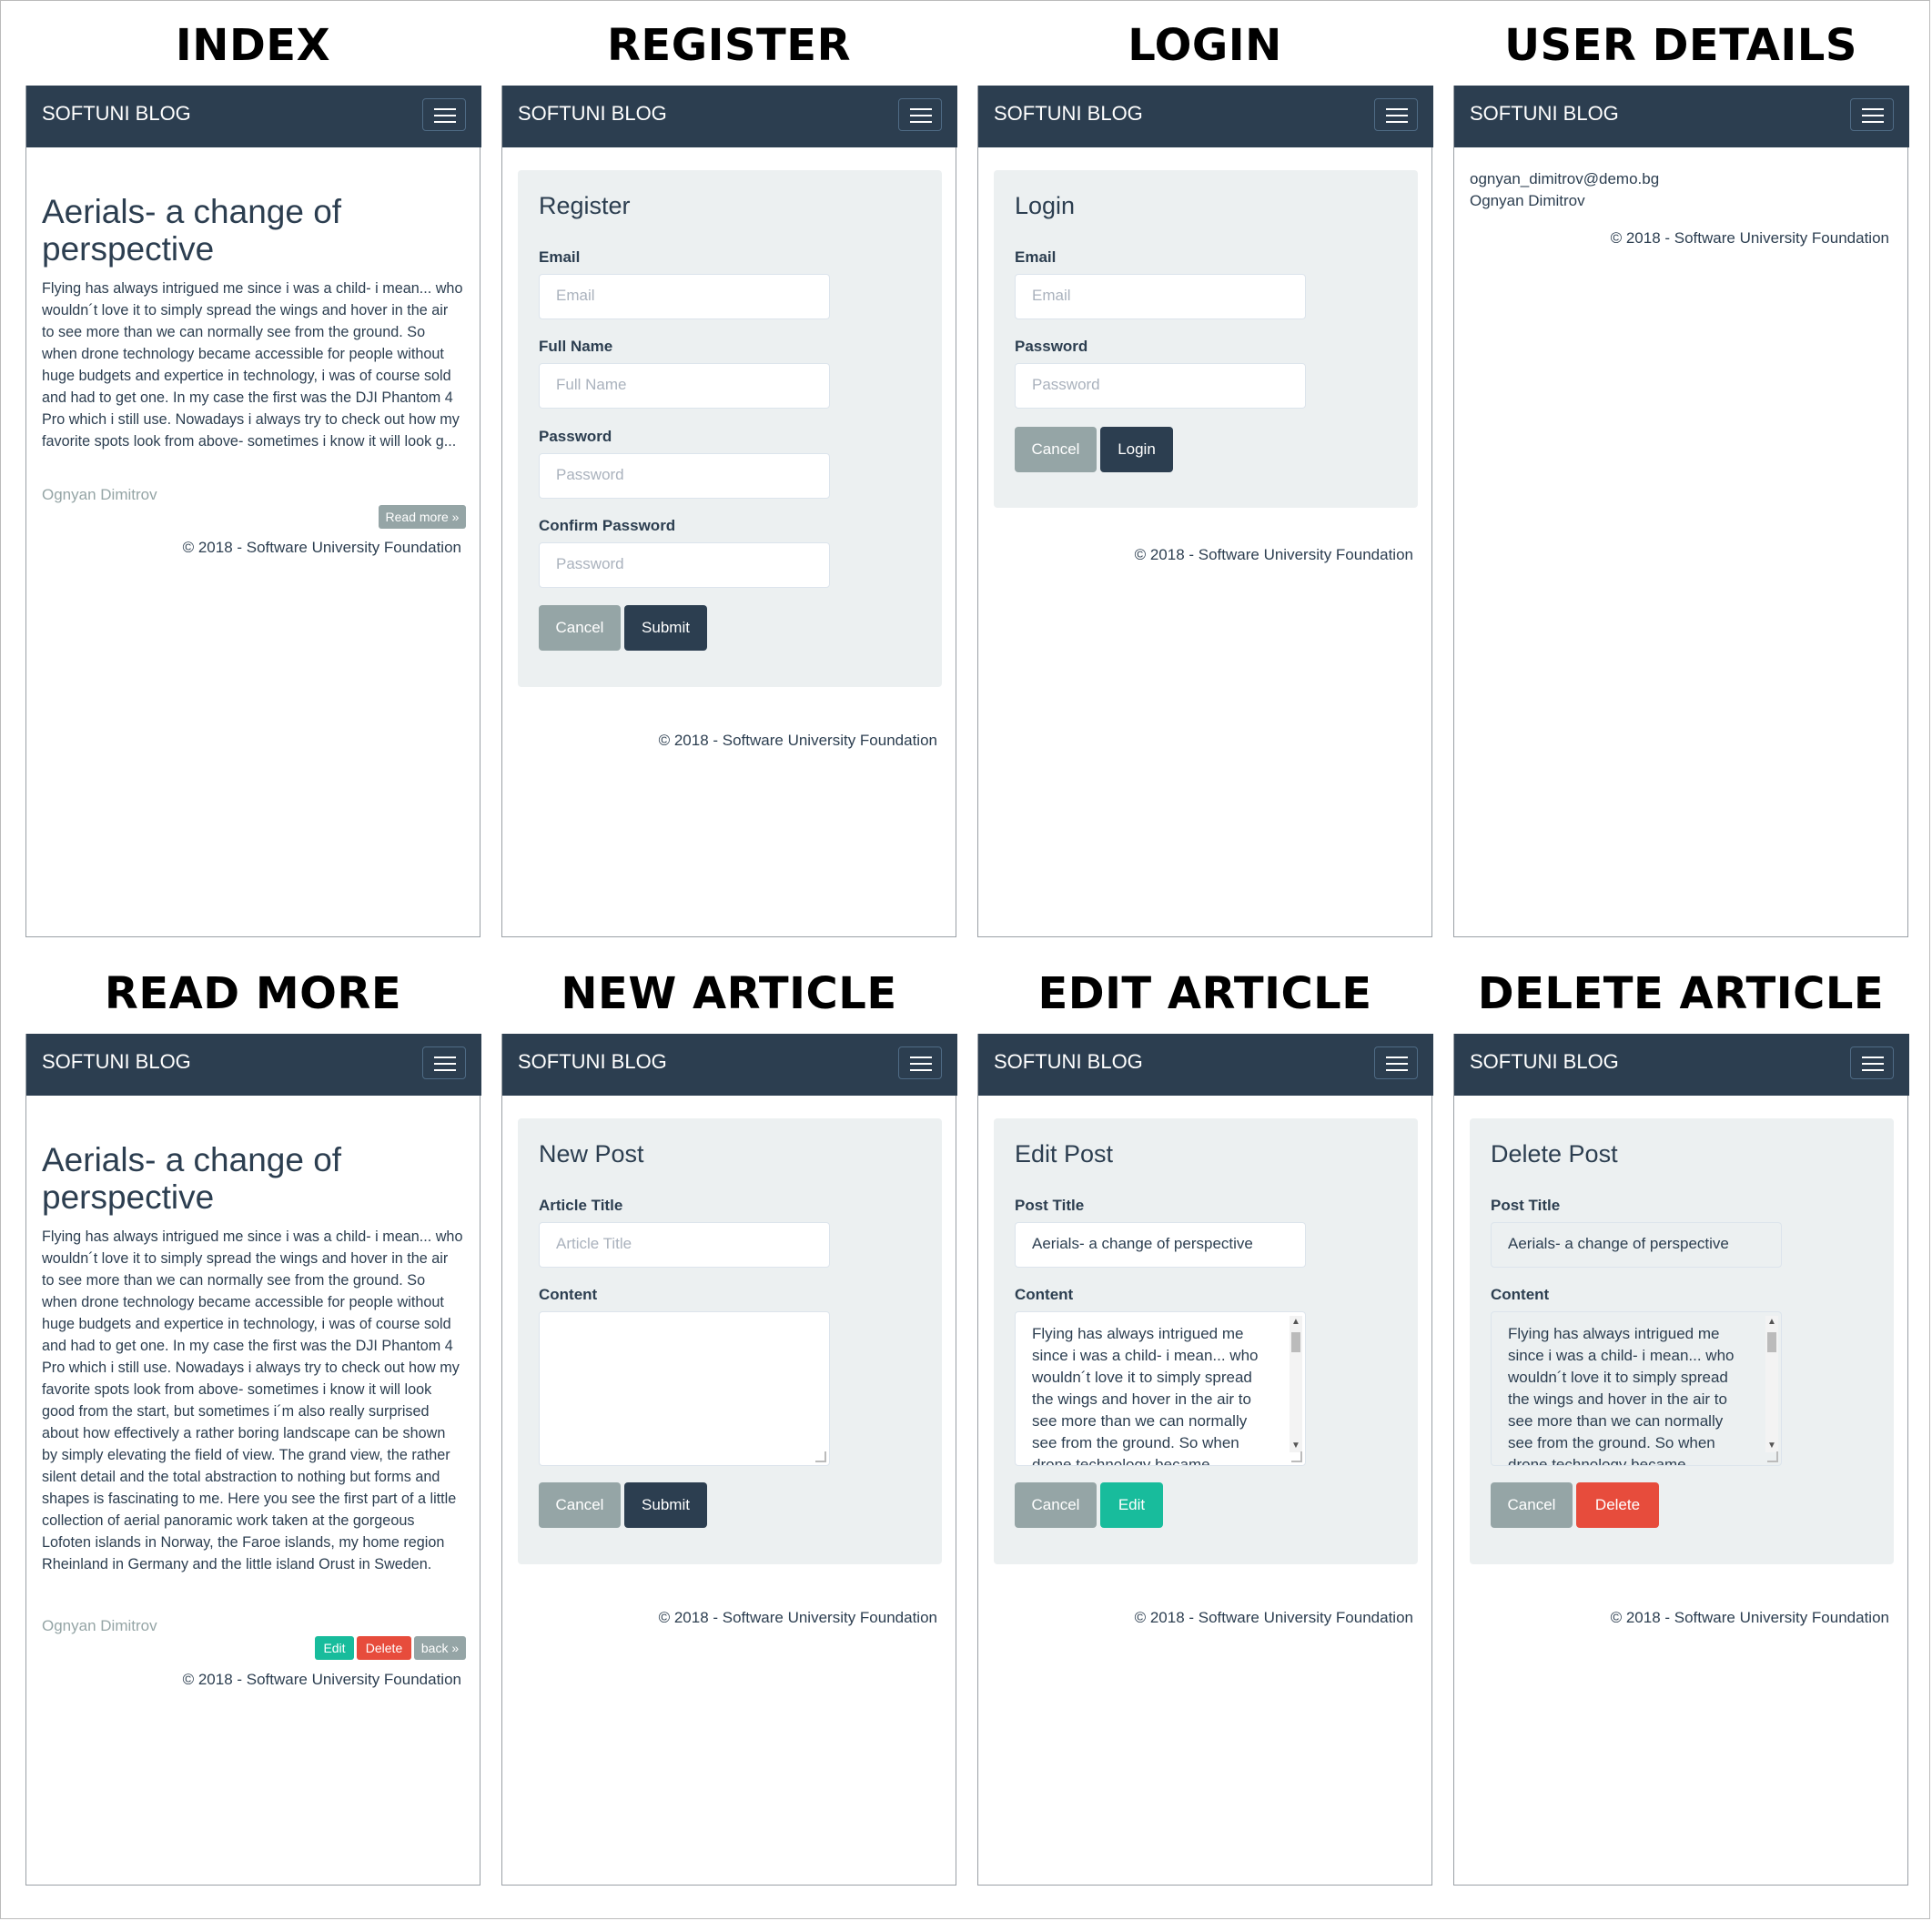 The image size is (1932, 1921). I want to click on back-button: back », so click(440, 1648).